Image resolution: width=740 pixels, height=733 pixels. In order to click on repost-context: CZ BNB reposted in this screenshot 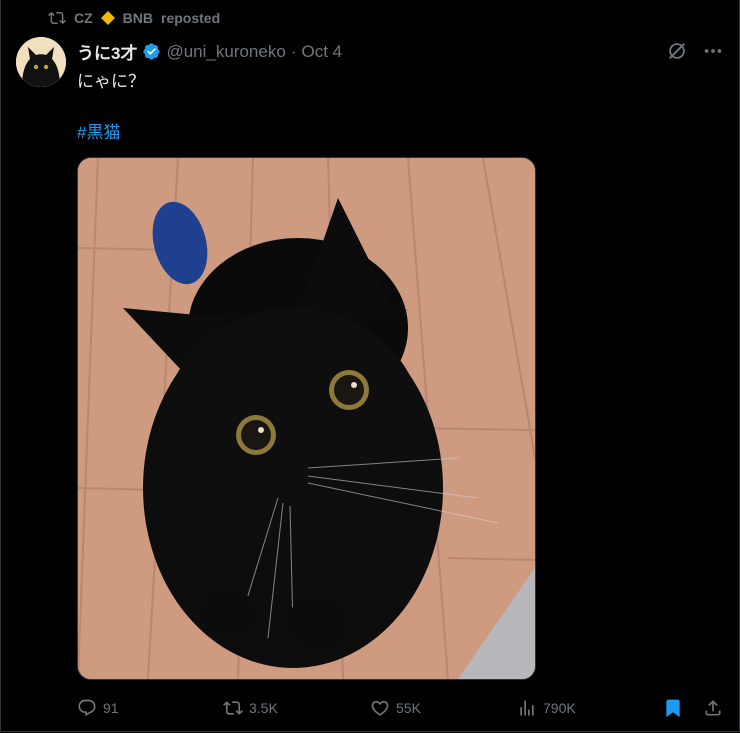, I will do `click(134, 18)`.